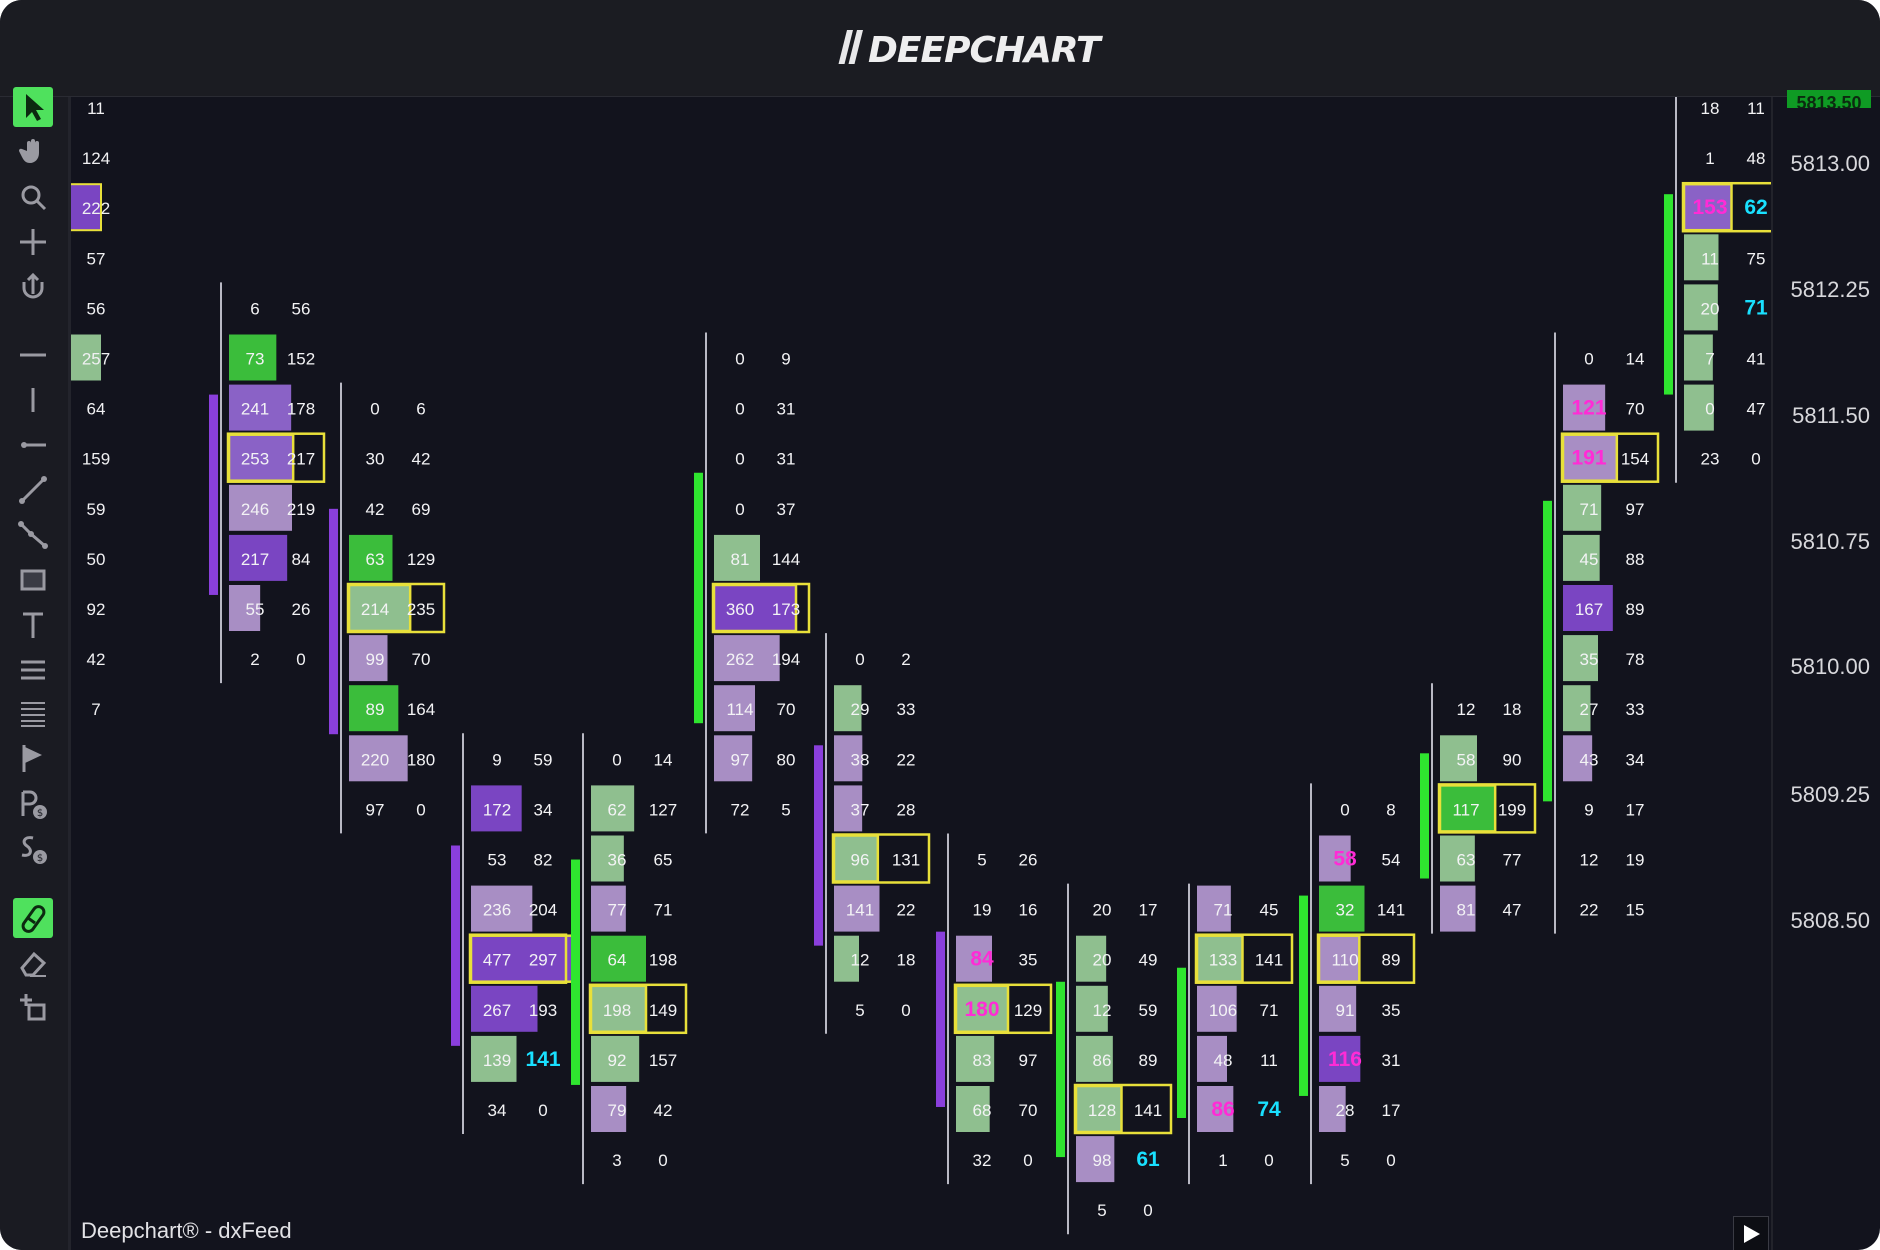  Describe the element at coordinates (1148, 1010) in the screenshot. I see `ask-volume: 59` at that location.